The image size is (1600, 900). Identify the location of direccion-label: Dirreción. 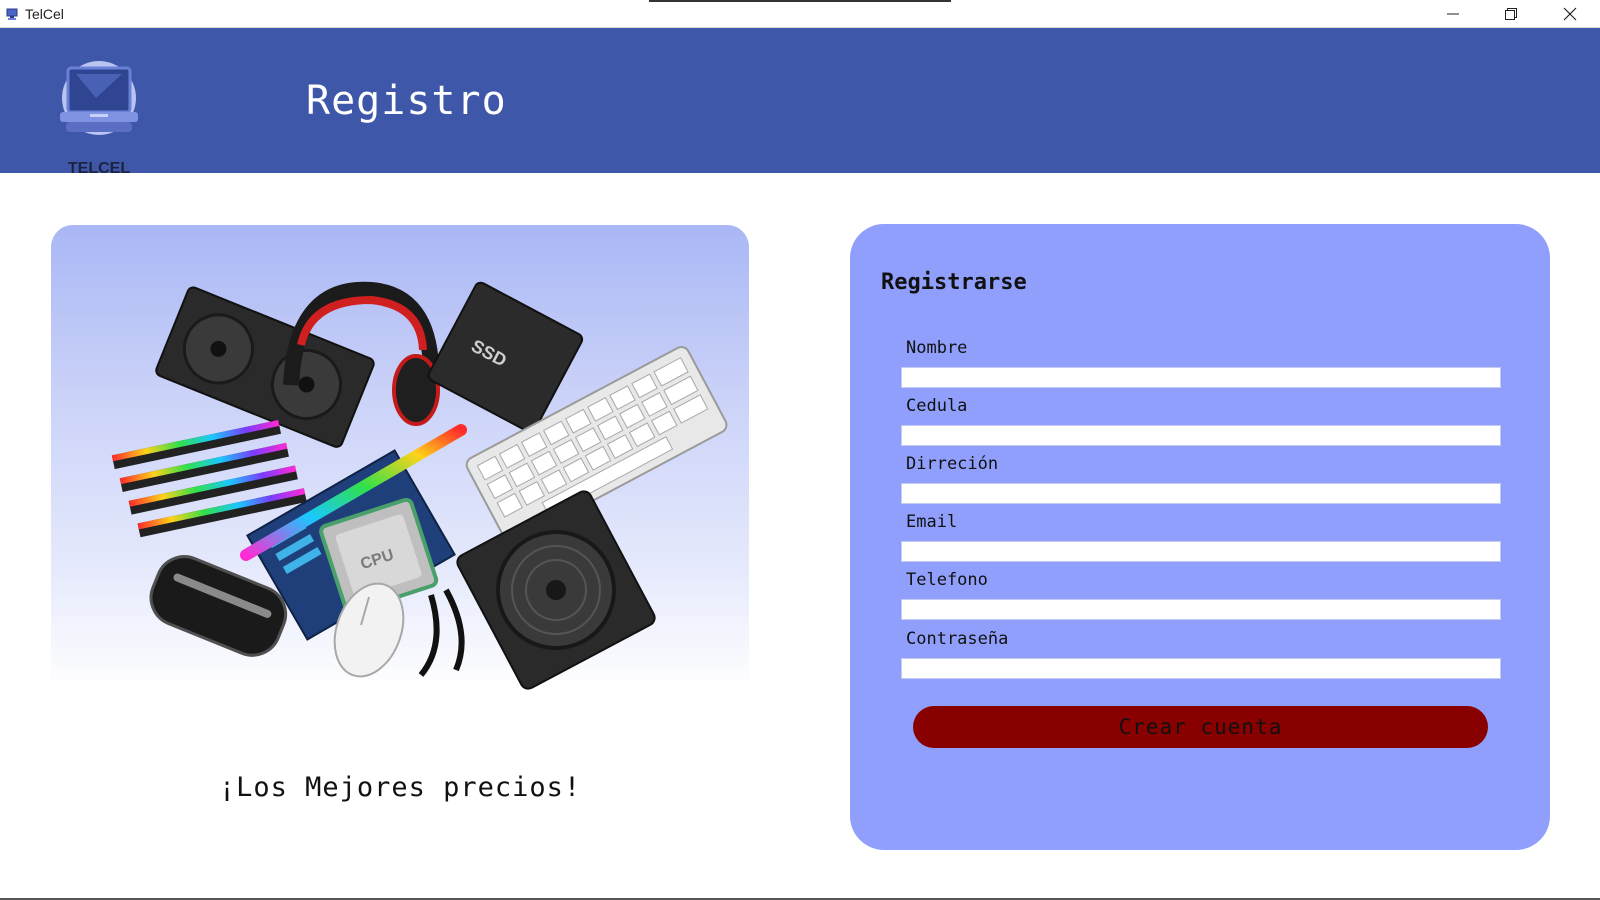
(952, 464).